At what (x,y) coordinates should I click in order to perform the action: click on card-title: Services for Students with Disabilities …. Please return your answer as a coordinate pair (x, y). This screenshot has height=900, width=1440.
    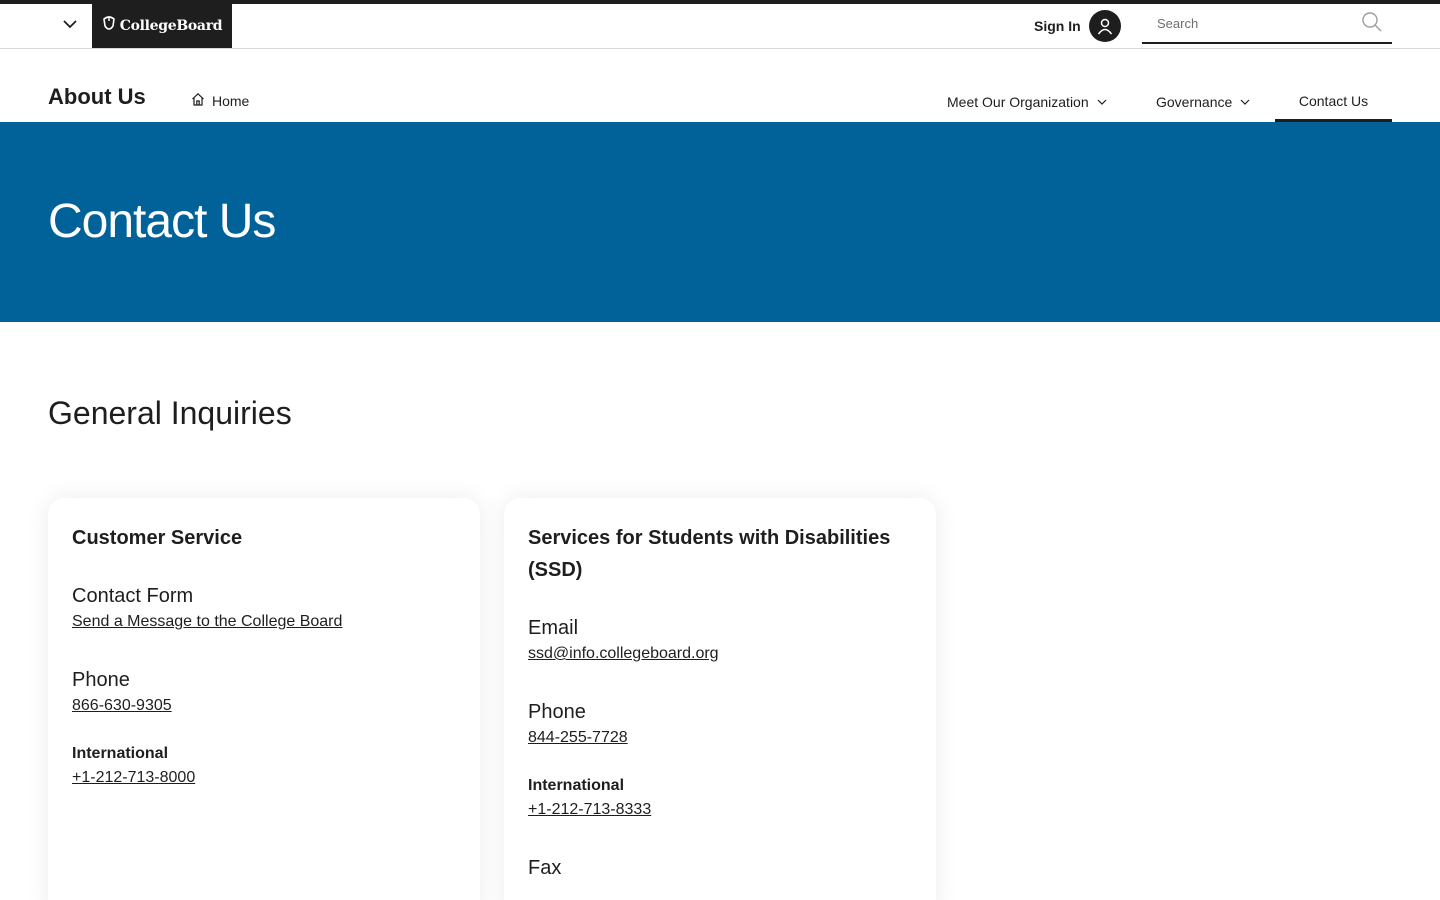
    Looking at the image, I should click on (709, 554).